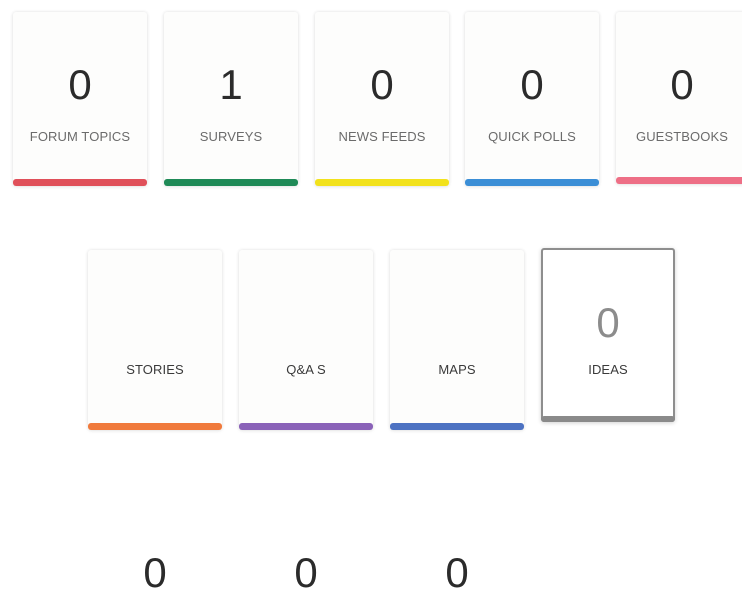 The image size is (742, 596). Describe the element at coordinates (532, 136) in the screenshot. I see `quick-polls-label: QUICK POLLS` at that location.